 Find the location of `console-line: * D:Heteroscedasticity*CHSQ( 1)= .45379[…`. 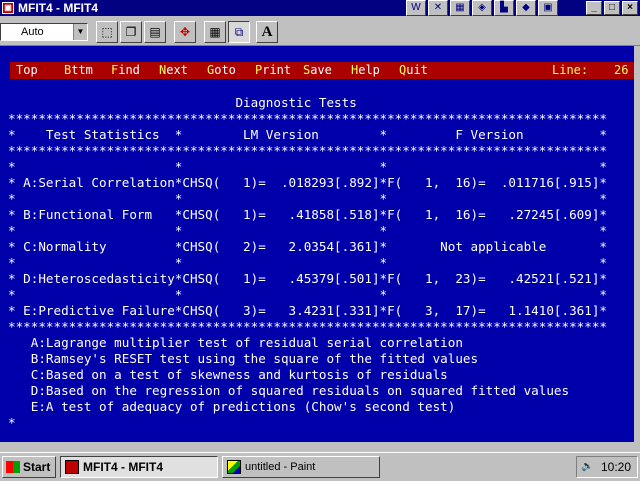

console-line: * D:Heteroscedasticity*CHSQ( 1)= .45379[… is located at coordinates (307, 278).